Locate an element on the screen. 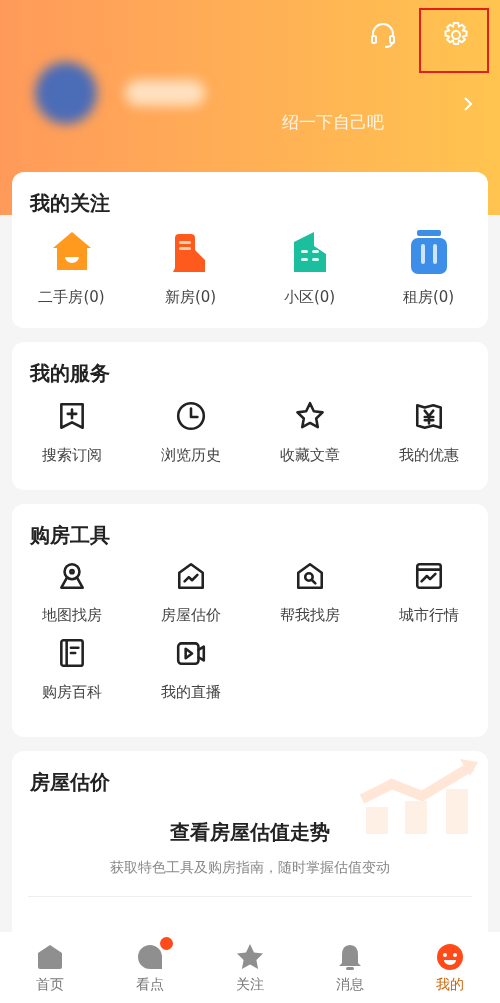 The width and height of the screenshot is (500, 1003). shortcut-label: 我的直播 is located at coordinates (190, 691).